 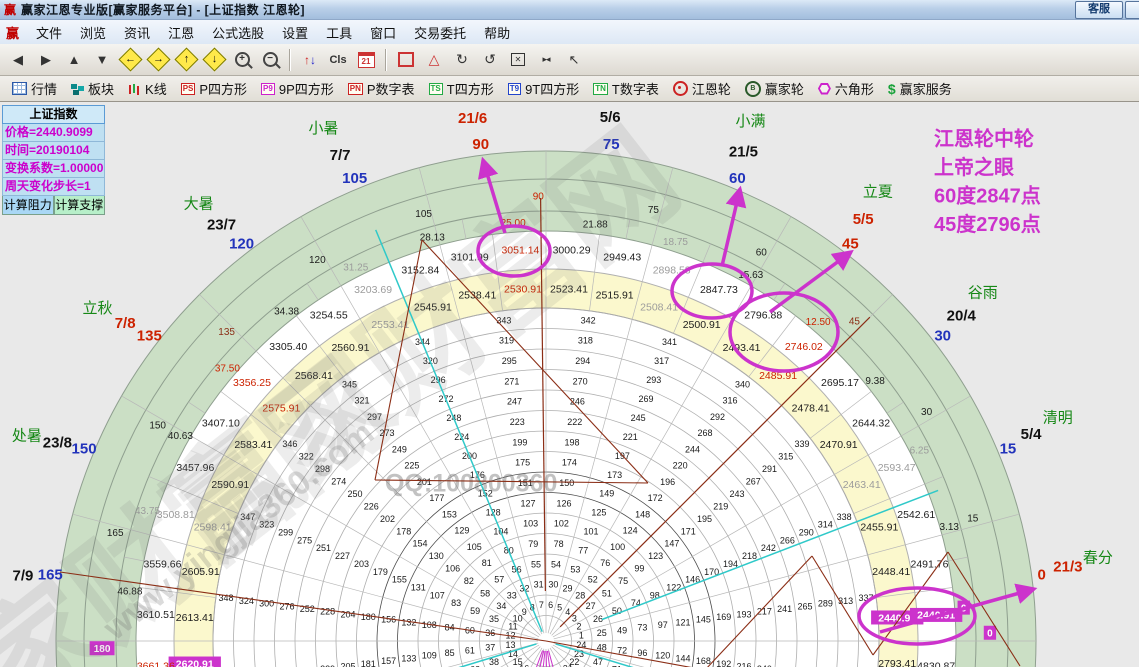 I want to click on integer-cell: 30, so click(x=553, y=585).